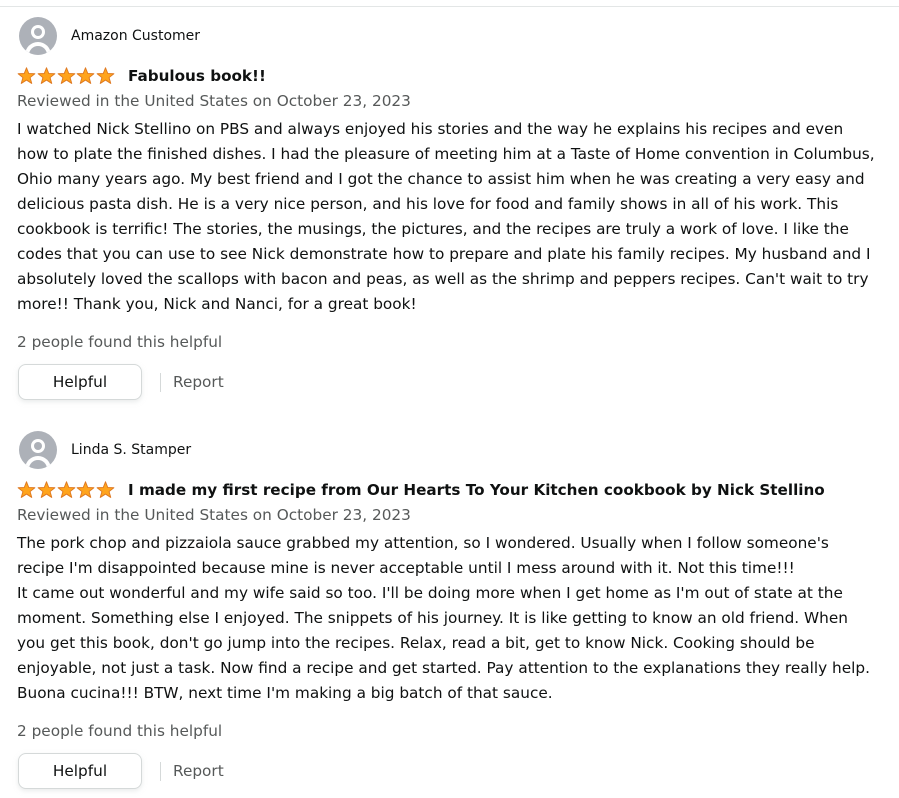 The height and width of the screenshot is (798, 899). Describe the element at coordinates (452, 36) in the screenshot. I see `reviewer-profile: Amazon Customer` at that location.